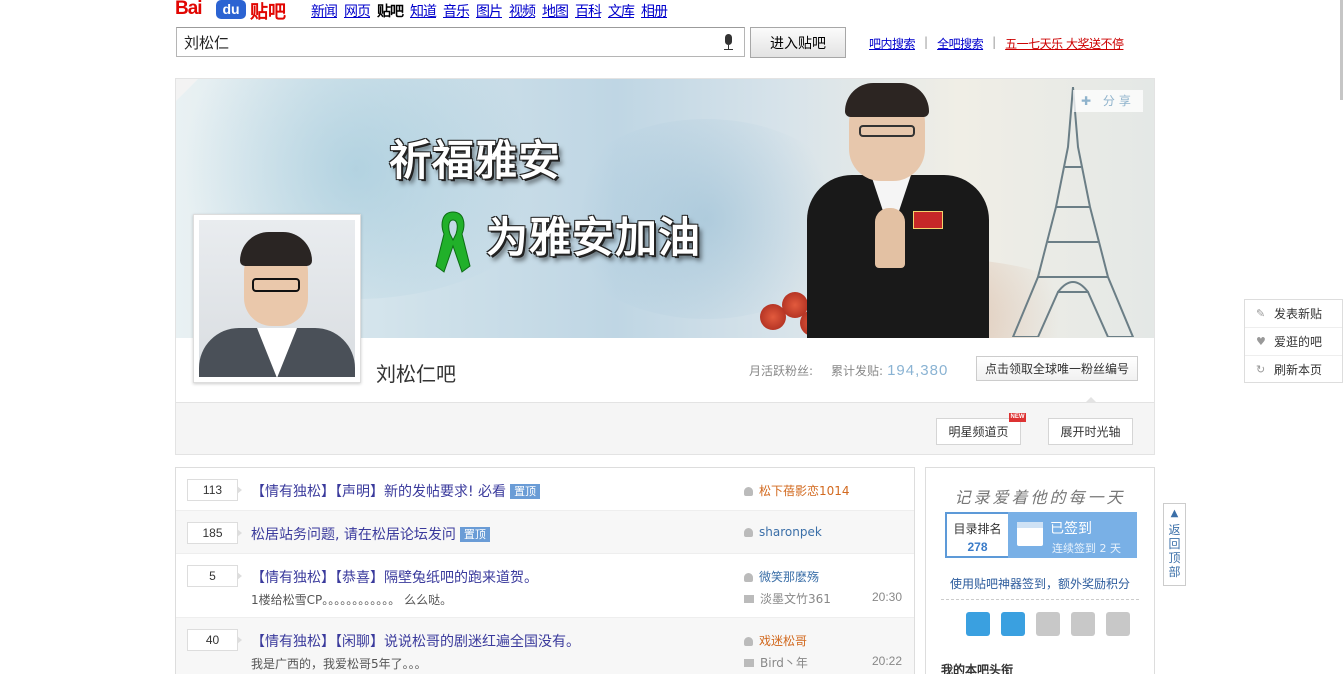 The height and width of the screenshot is (674, 1343). I want to click on refresh-button: ↻ 刷新本页, so click(1293, 370).